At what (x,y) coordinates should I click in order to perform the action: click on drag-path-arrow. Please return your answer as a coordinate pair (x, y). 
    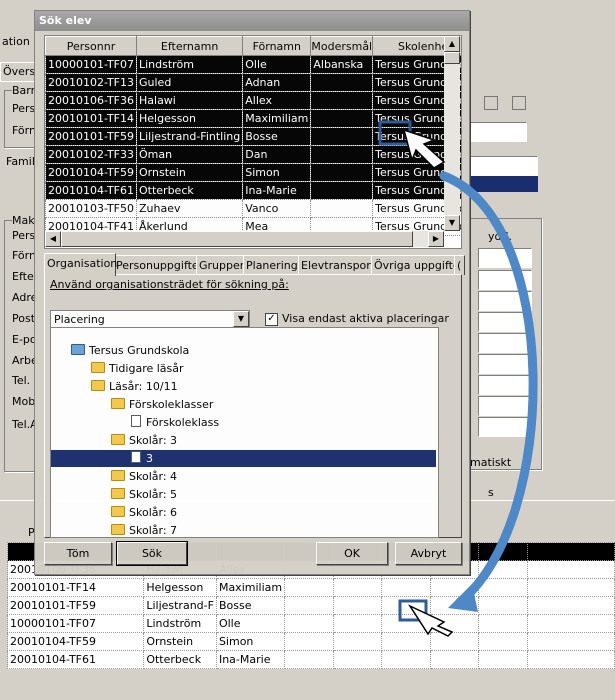
    Looking at the image, I should click on (488, 389).